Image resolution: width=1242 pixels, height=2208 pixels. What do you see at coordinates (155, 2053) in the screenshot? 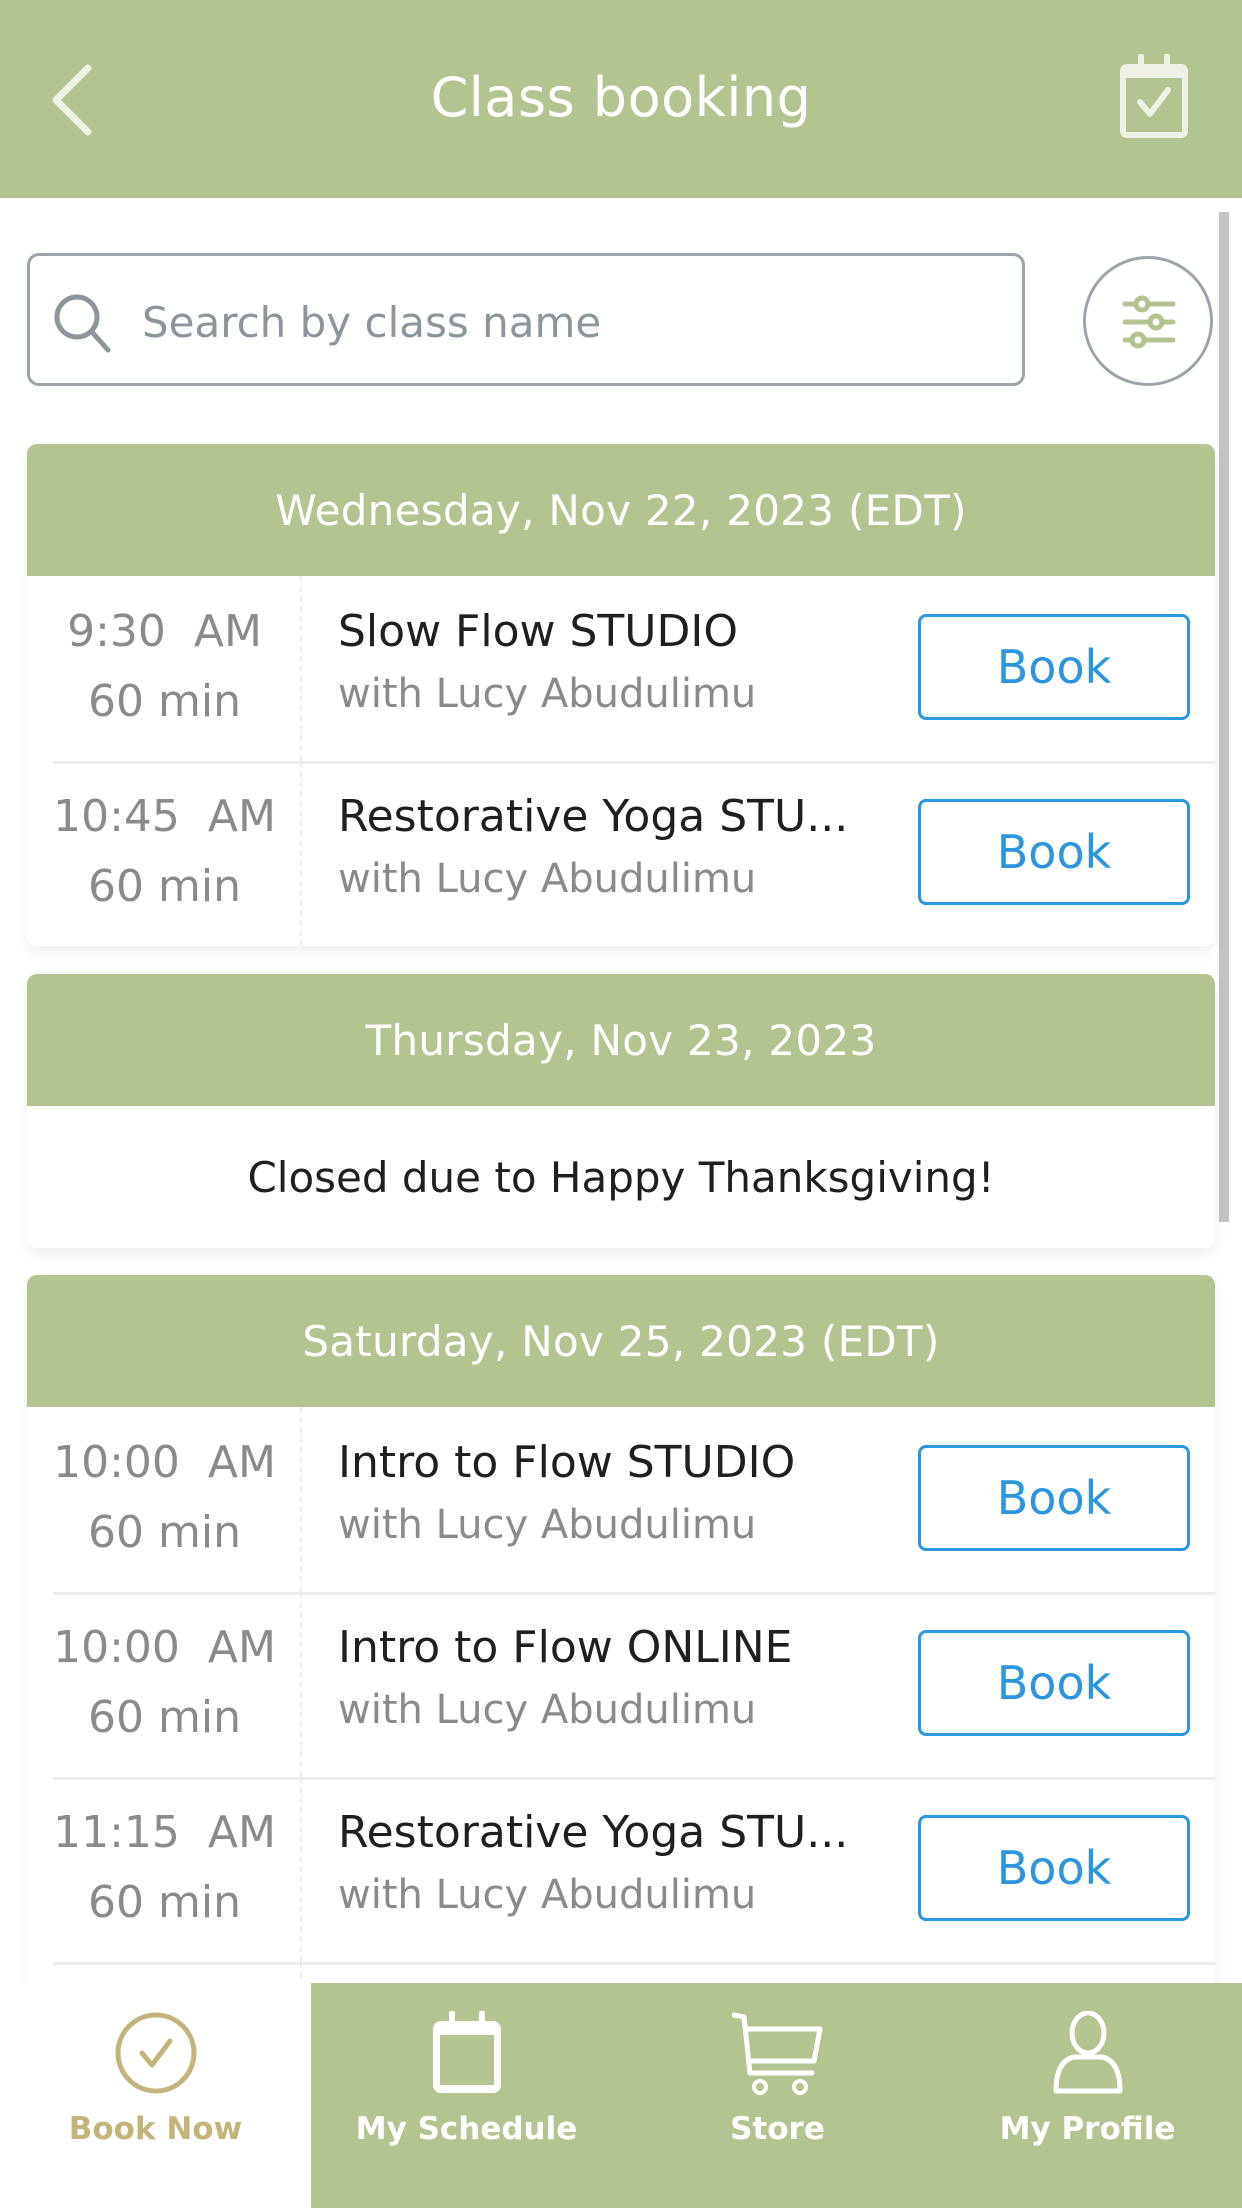
I see `check-circle-icon` at bounding box center [155, 2053].